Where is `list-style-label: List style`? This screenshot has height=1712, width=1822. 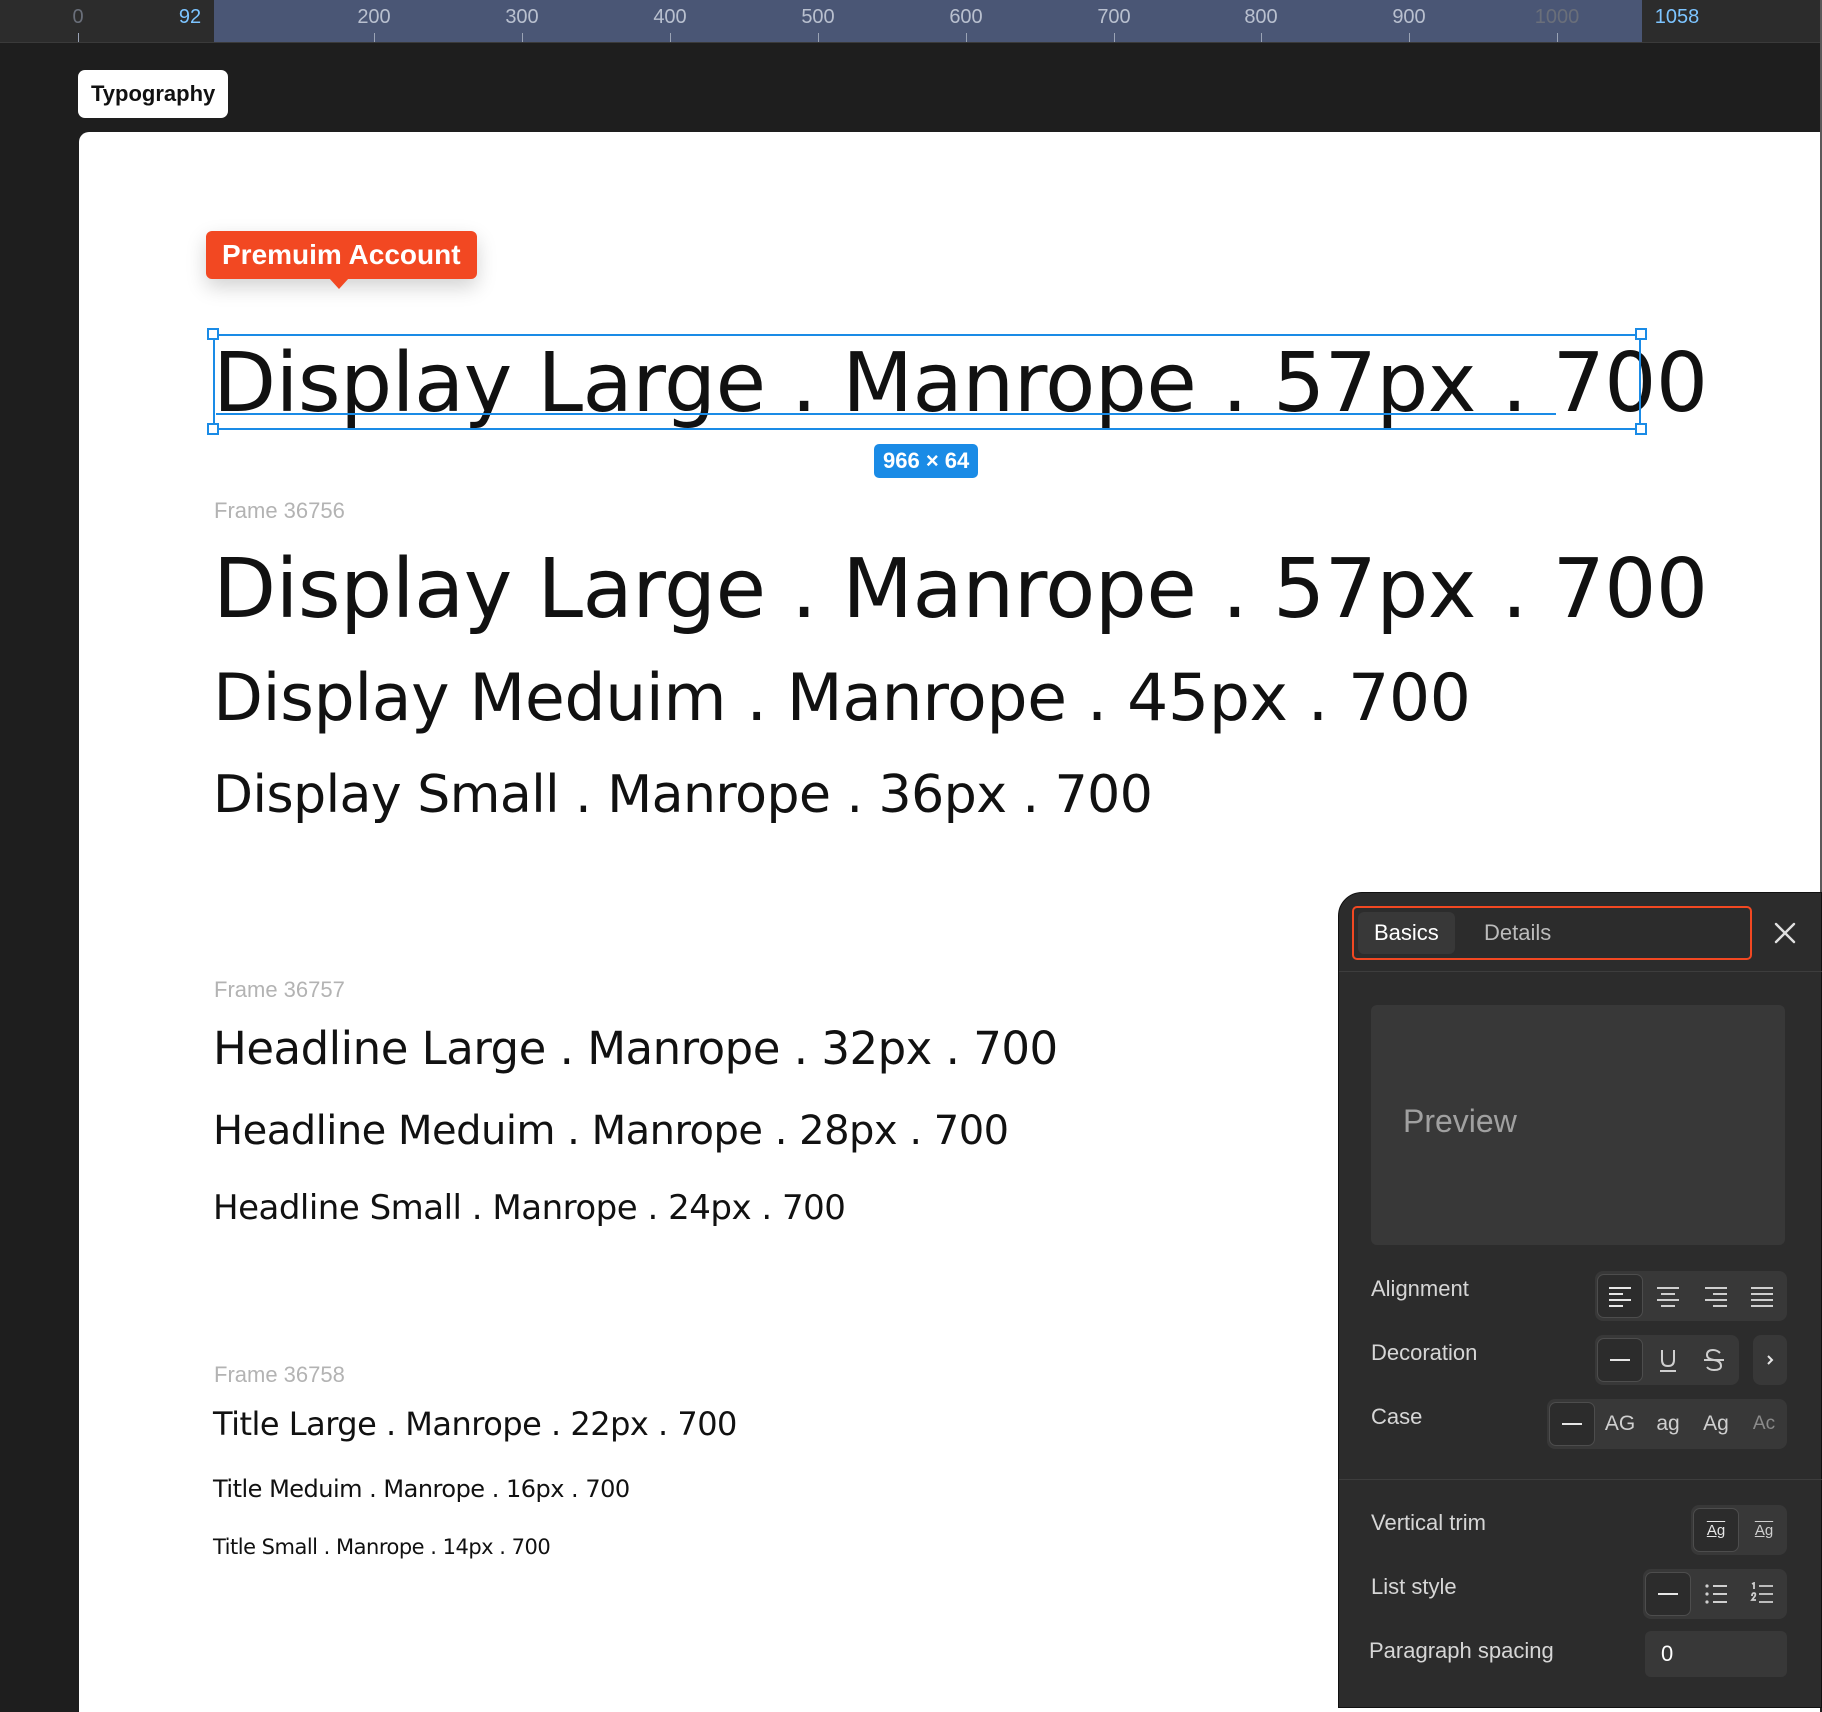 list-style-label: List style is located at coordinates (1414, 1586).